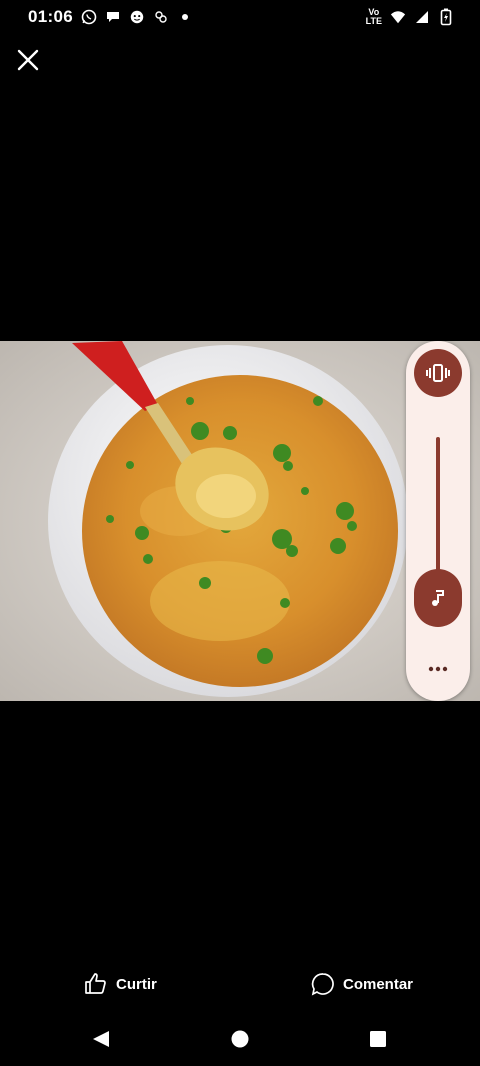 The width and height of the screenshot is (480, 1066). Describe the element at coordinates (410, 17) in the screenshot. I see `status-right: Vo LTE` at that location.